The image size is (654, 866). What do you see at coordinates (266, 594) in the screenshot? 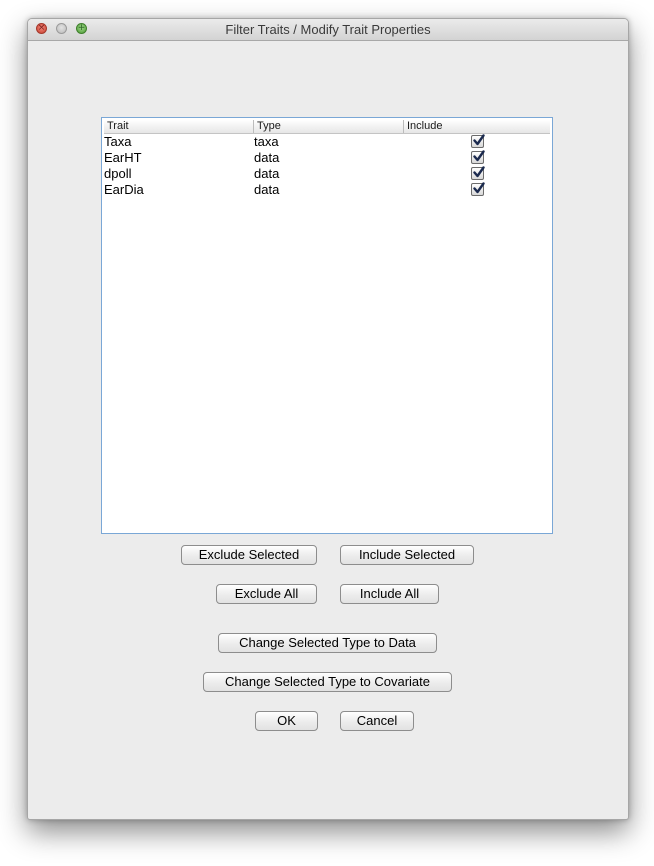
I see `exclude-all-button: Exclude All` at bounding box center [266, 594].